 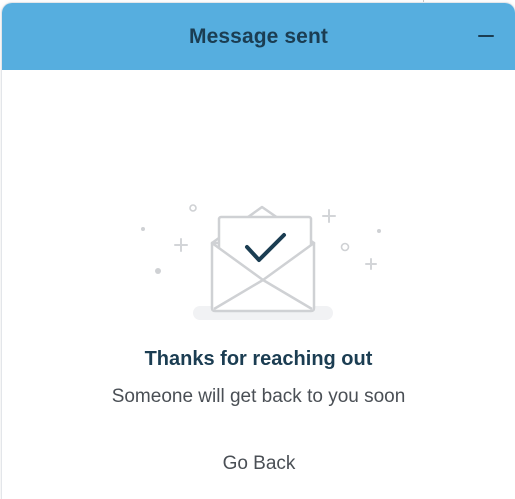 What do you see at coordinates (261, 262) in the screenshot?
I see `envelope-checkmark-icon` at bounding box center [261, 262].